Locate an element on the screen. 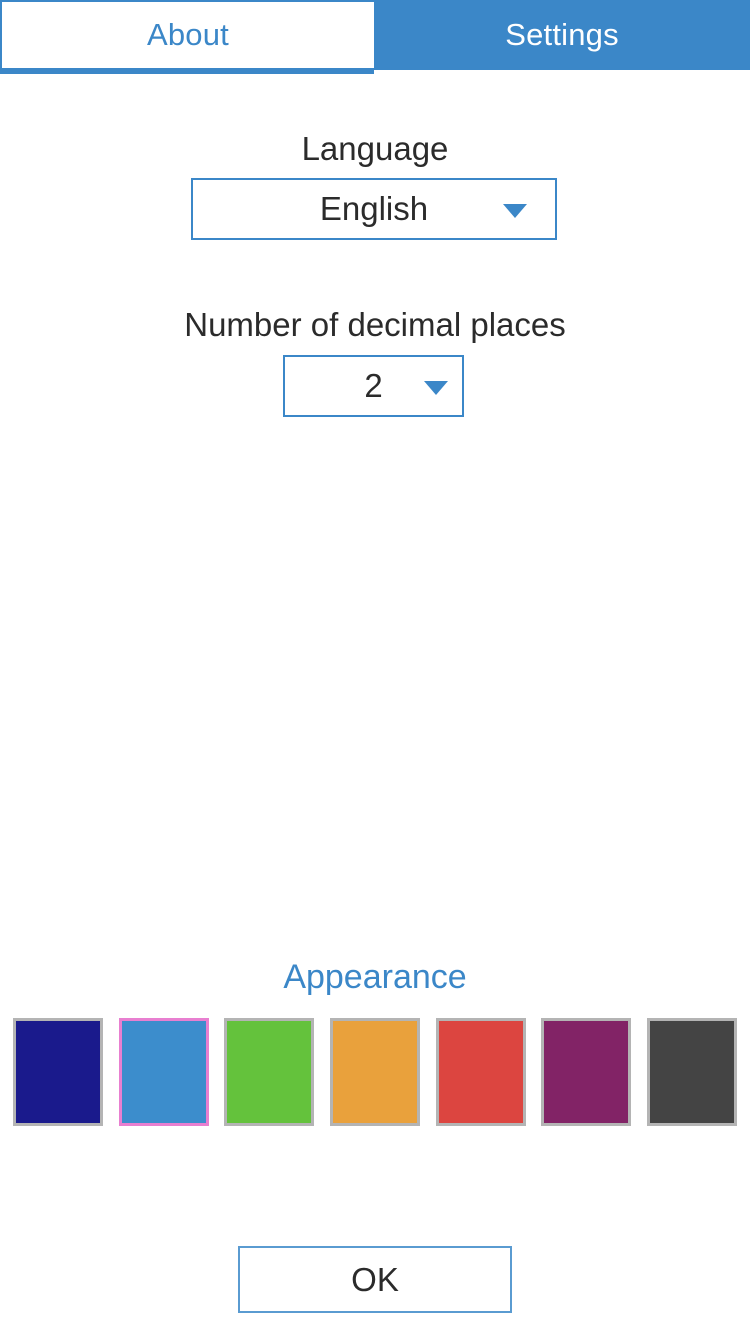  swatch-orange is located at coordinates (374, 1072).